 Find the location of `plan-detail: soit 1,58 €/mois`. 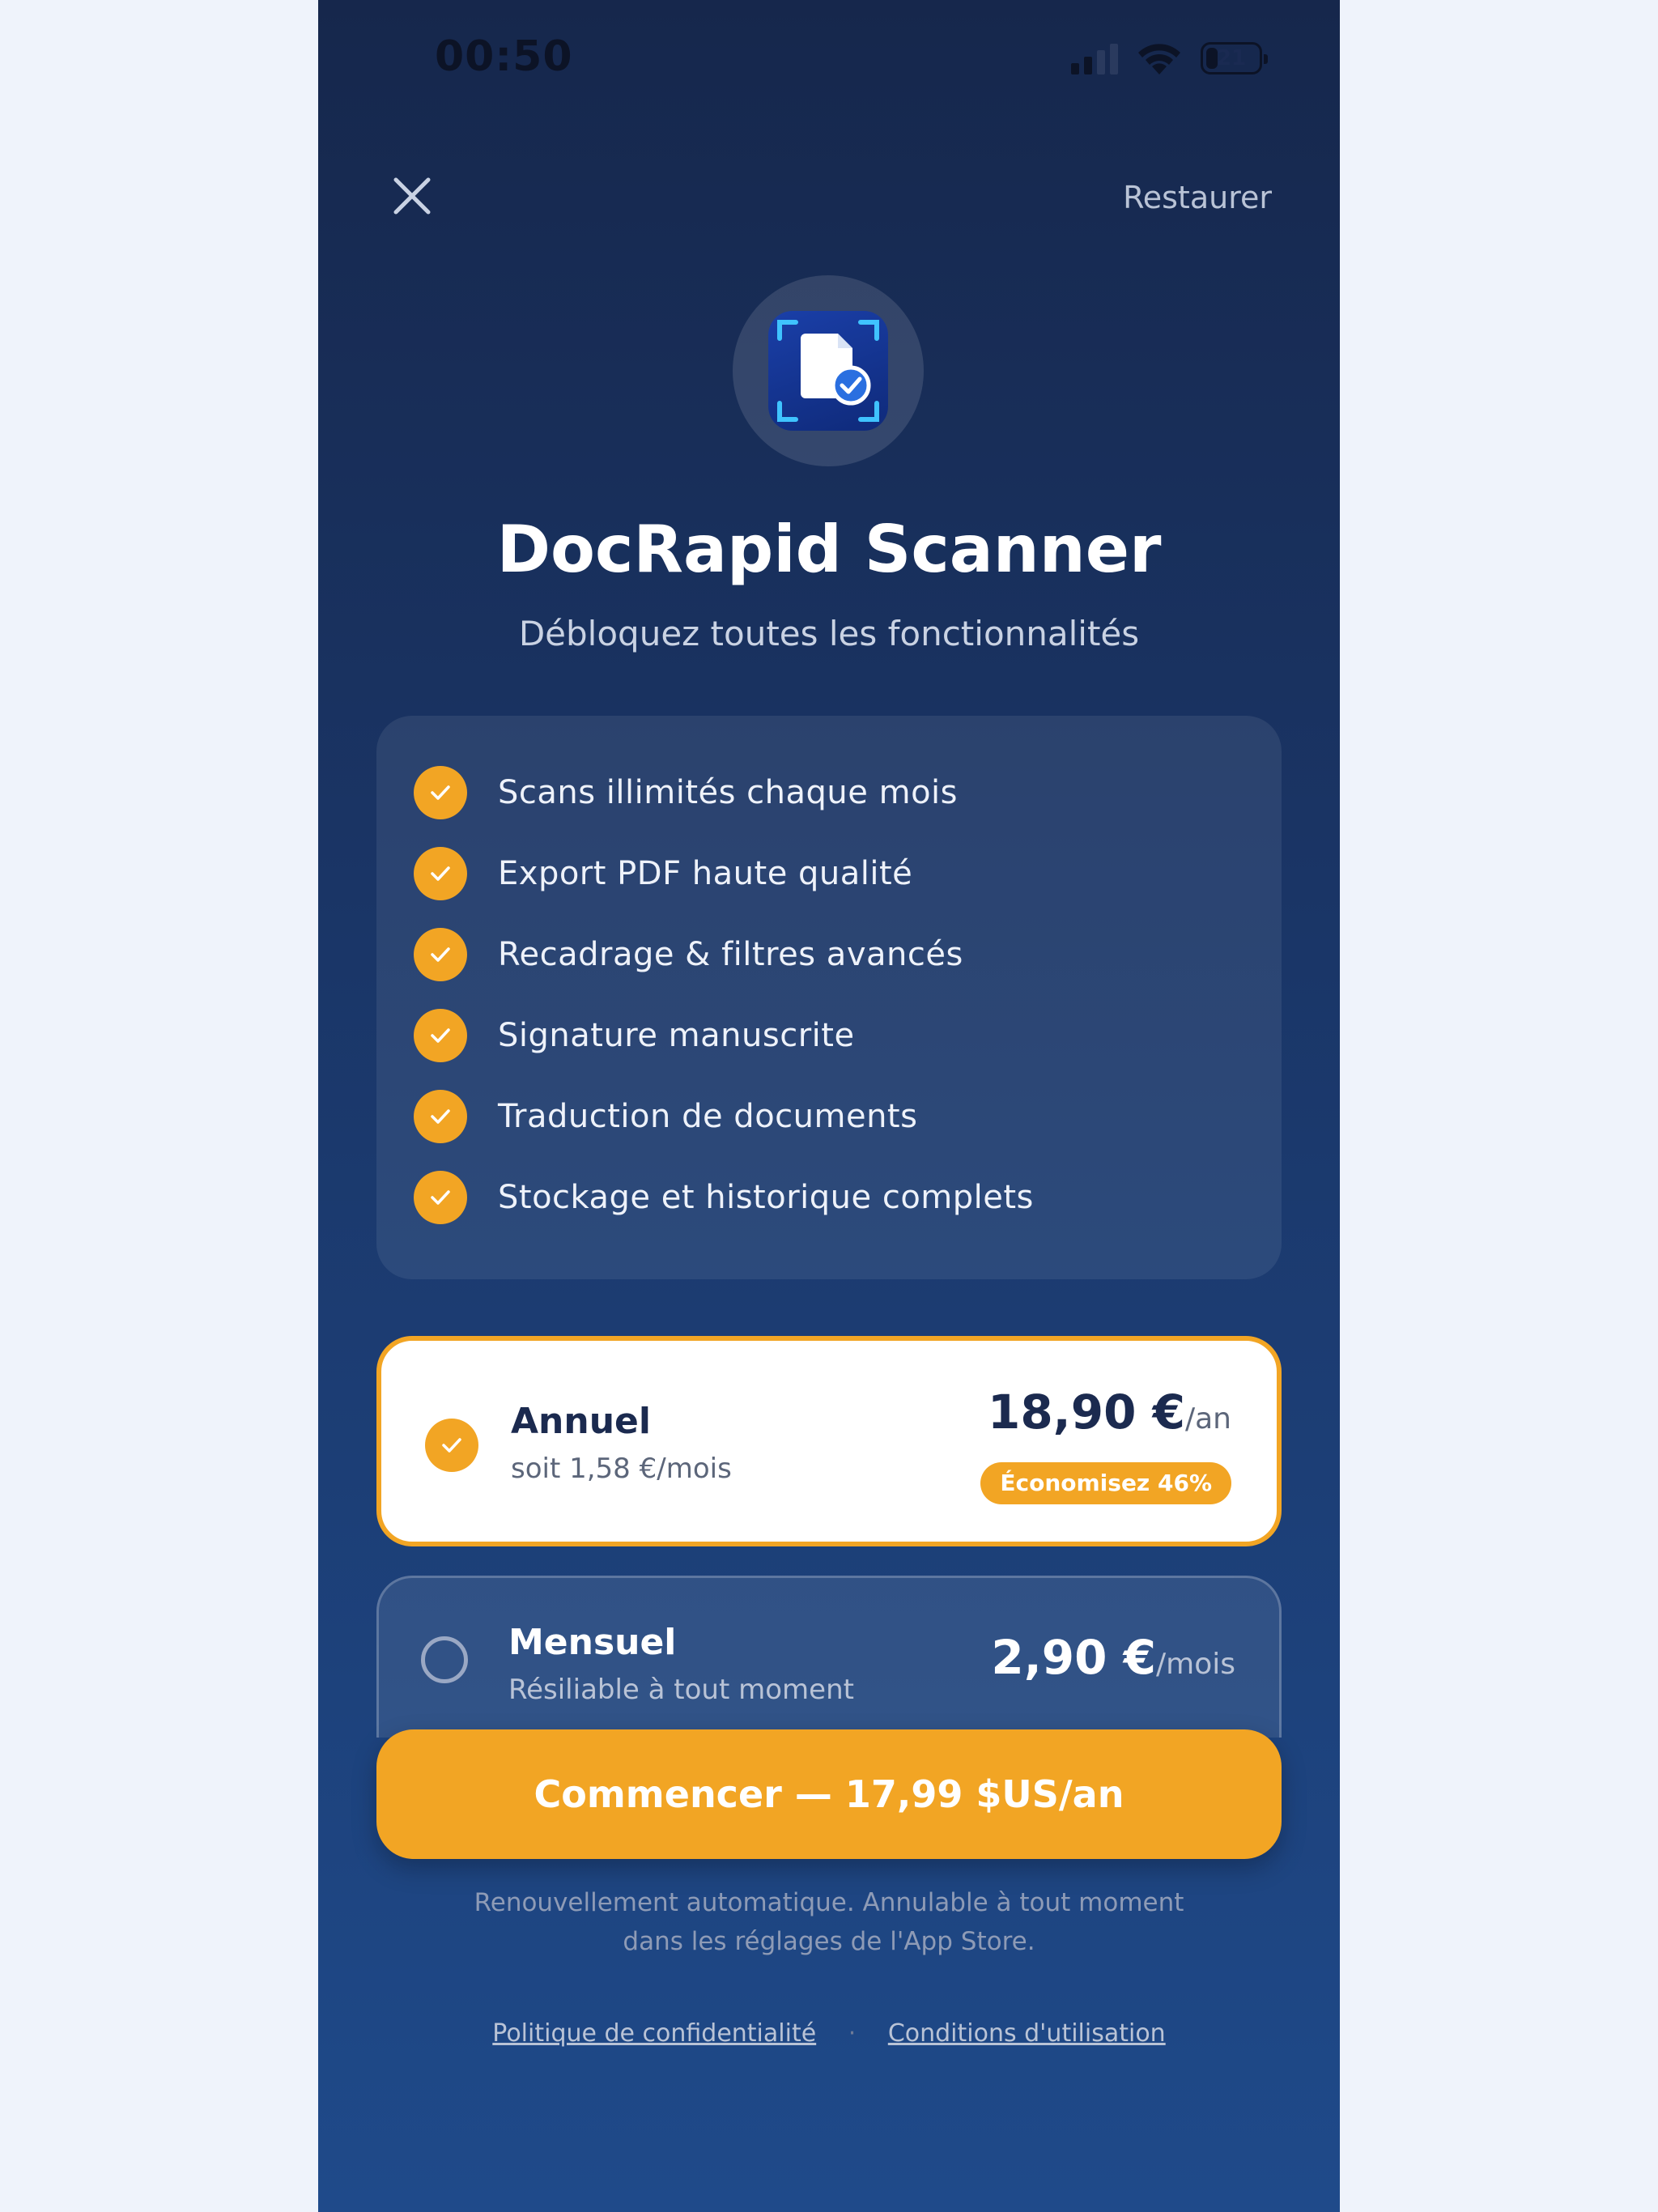

plan-detail: soit 1,58 €/mois is located at coordinates (621, 1469).